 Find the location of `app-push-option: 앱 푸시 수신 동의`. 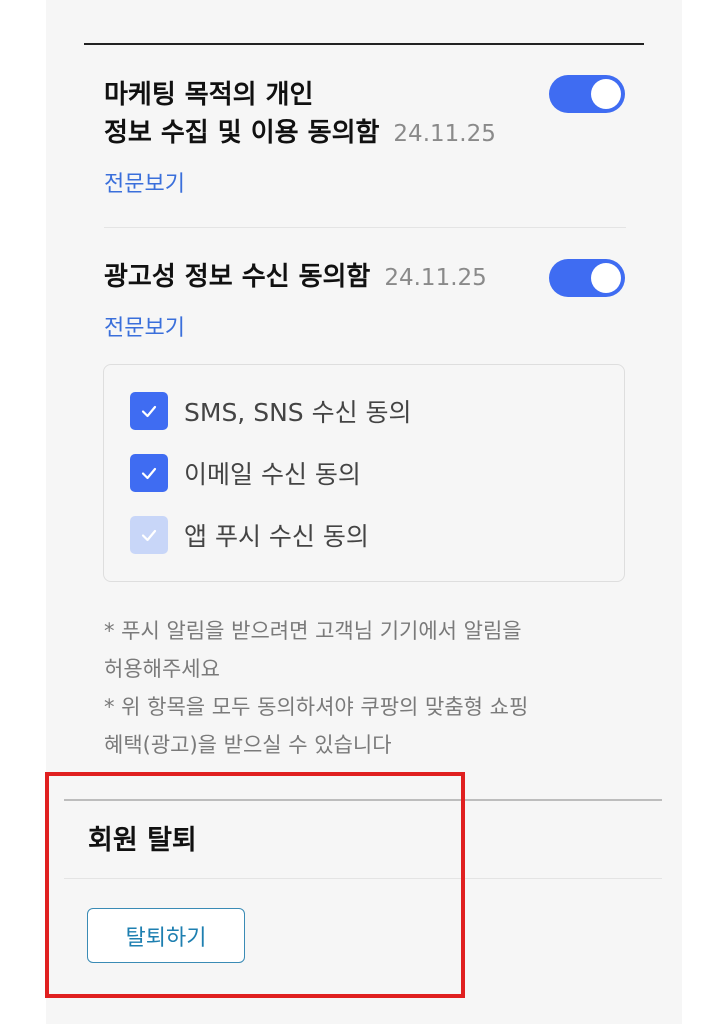

app-push-option: 앱 푸시 수신 동의 is located at coordinates (249, 535).